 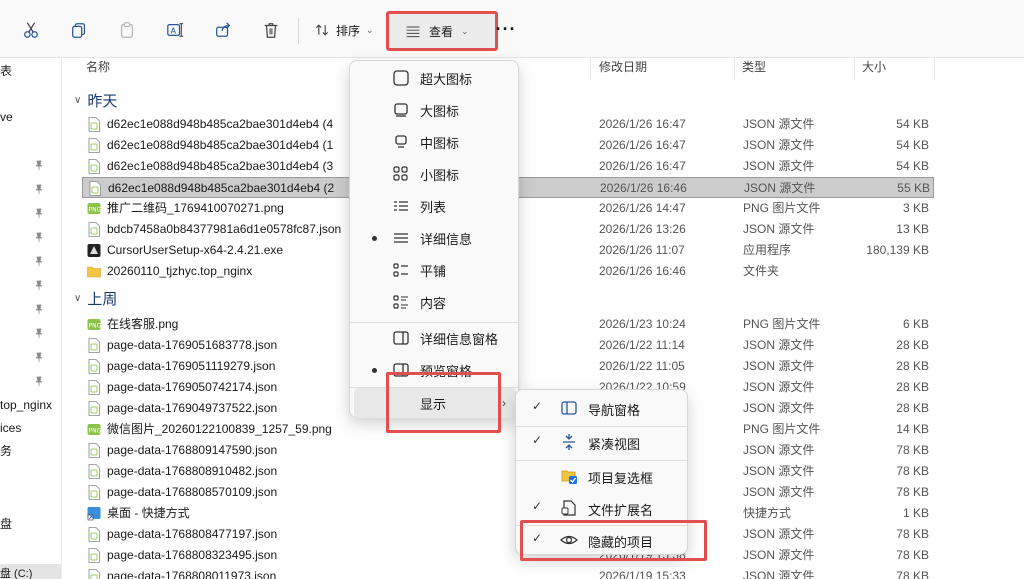 What do you see at coordinates (767, 513) in the screenshot?
I see `file-type: 快捷方式` at bounding box center [767, 513].